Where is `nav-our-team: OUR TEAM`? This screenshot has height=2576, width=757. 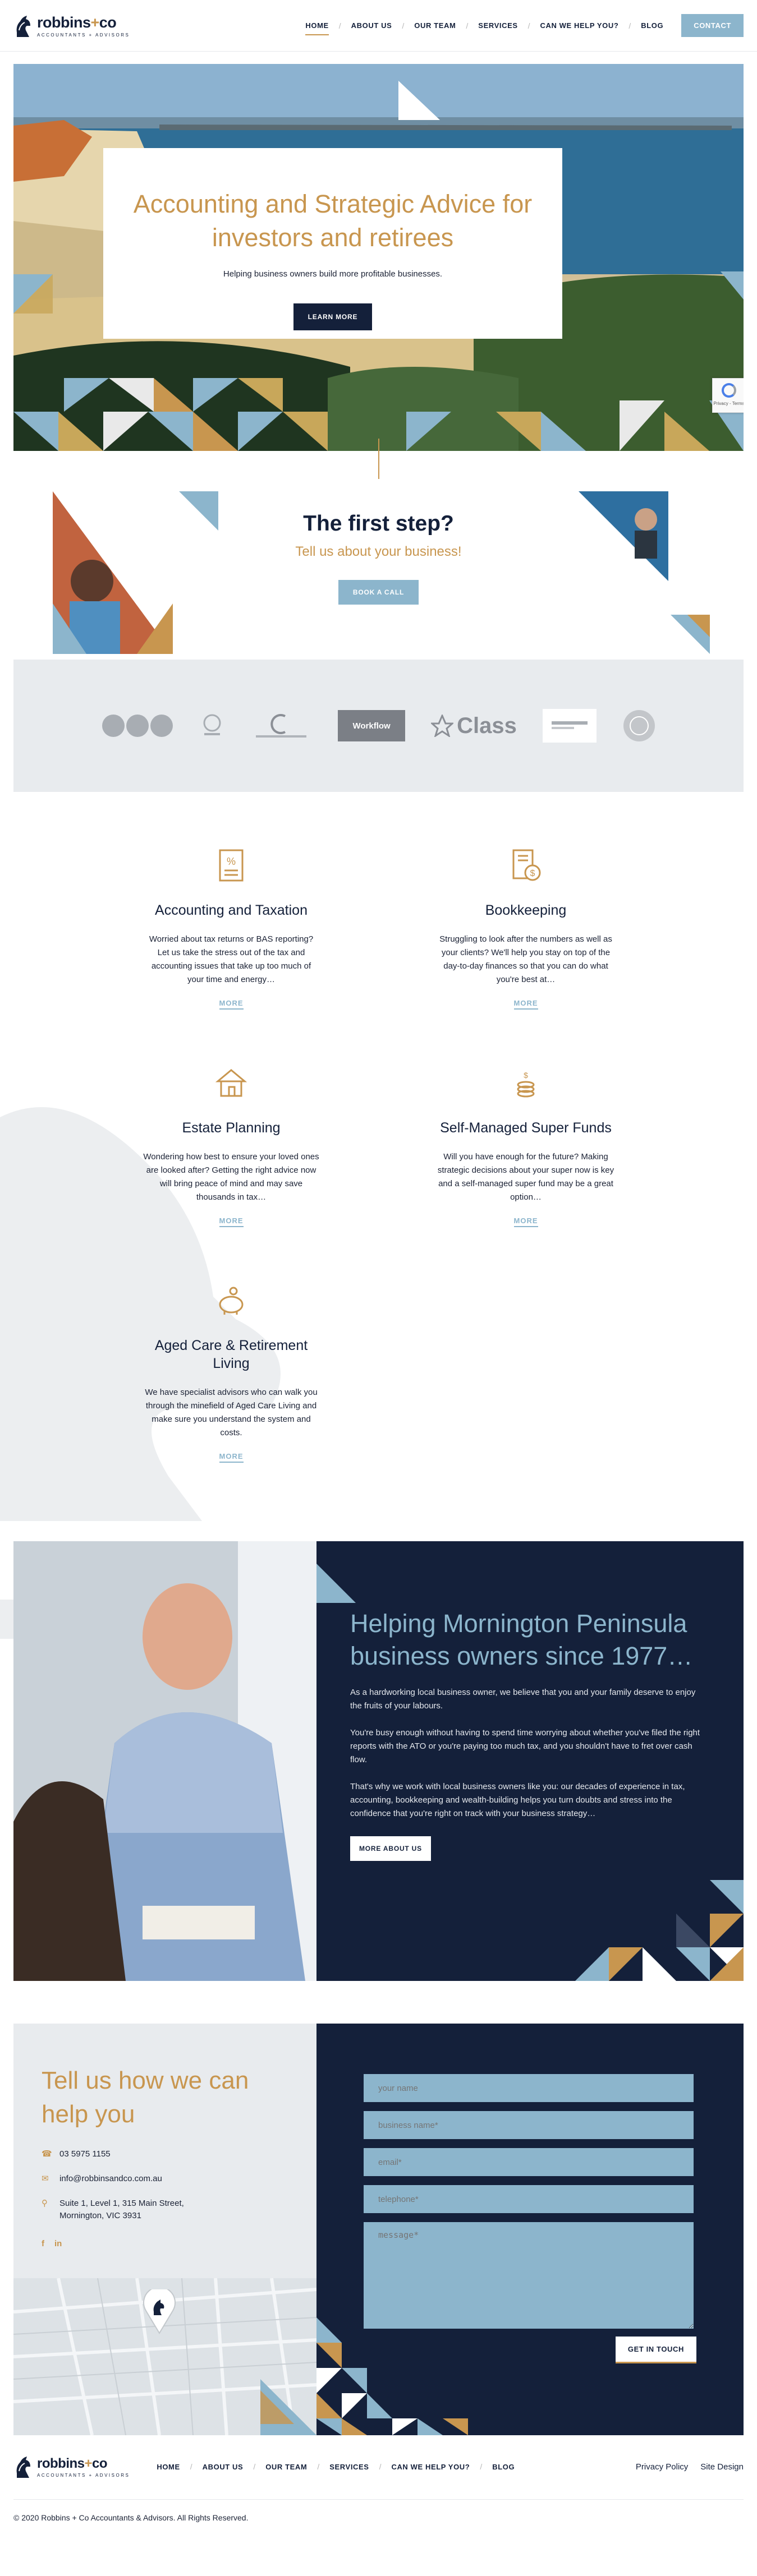 nav-our-team: OUR TEAM is located at coordinates (435, 25).